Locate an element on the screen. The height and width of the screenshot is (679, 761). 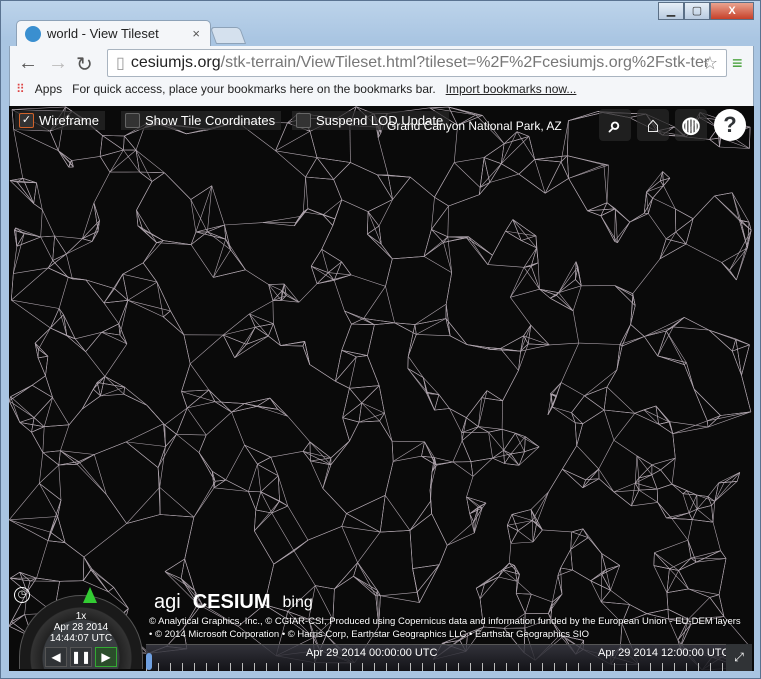
agi-logo: agi is located at coordinates (167, 602).